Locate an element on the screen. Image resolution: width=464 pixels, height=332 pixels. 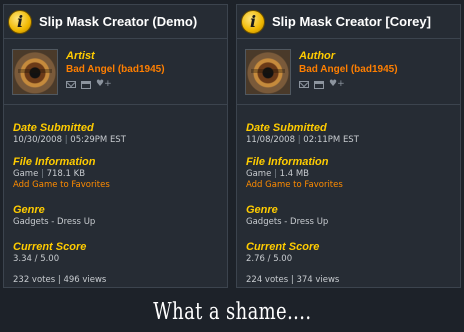
date-value: 11/08/2008 | 02:11PM EST is located at coordinates (353, 140).